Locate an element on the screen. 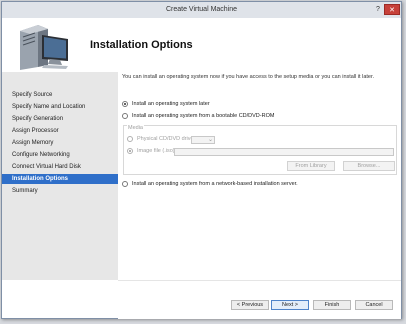 The height and width of the screenshot is (324, 406). from-library-button: From Library is located at coordinates (311, 166).